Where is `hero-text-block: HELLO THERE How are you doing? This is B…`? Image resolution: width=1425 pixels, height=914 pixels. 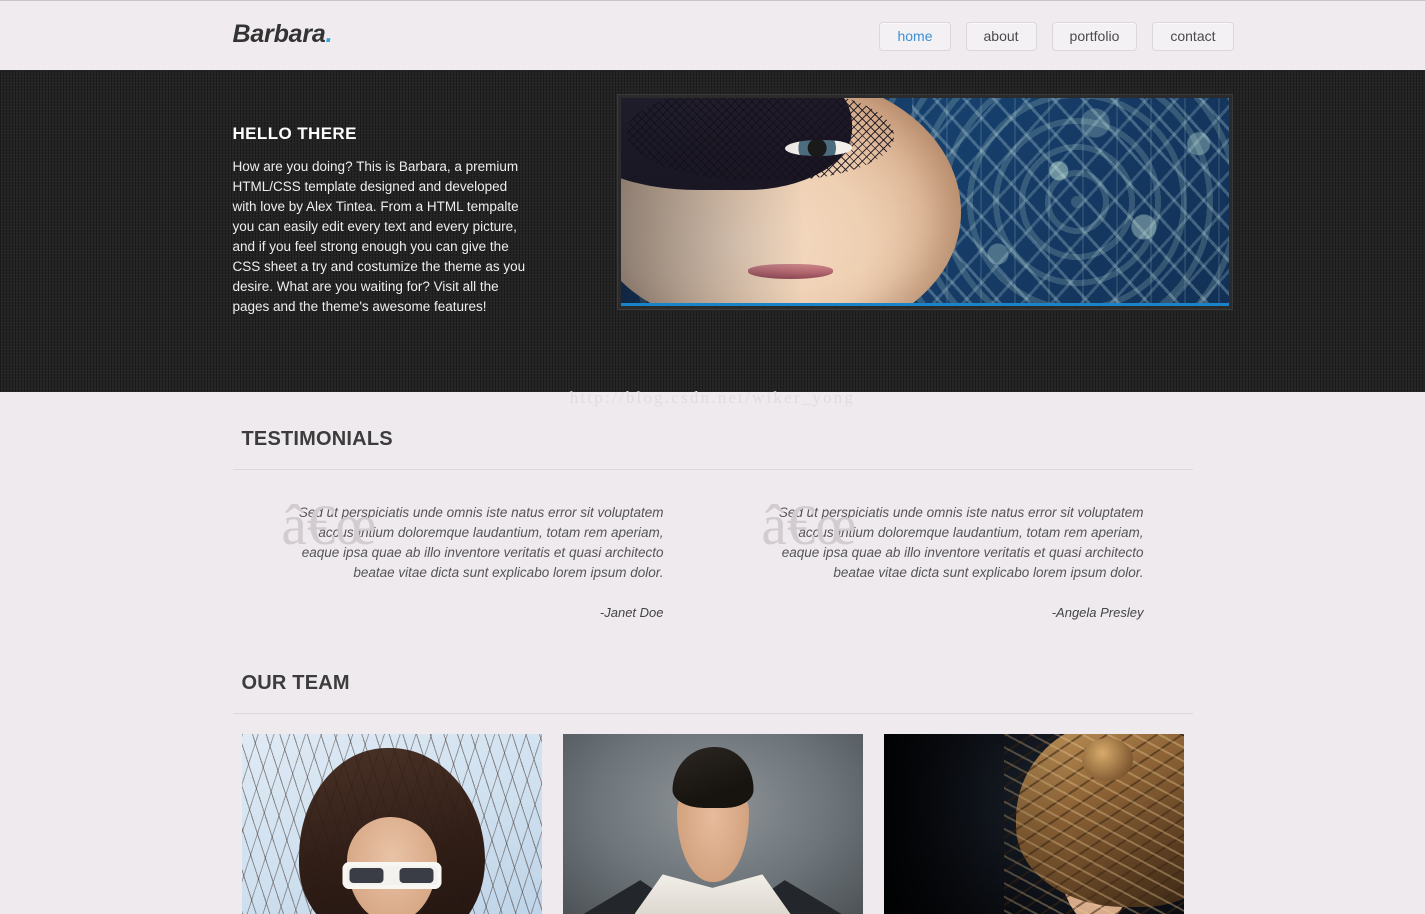
hero-text-block: HELLO THERE How are you doing? This is B… is located at coordinates (384, 220).